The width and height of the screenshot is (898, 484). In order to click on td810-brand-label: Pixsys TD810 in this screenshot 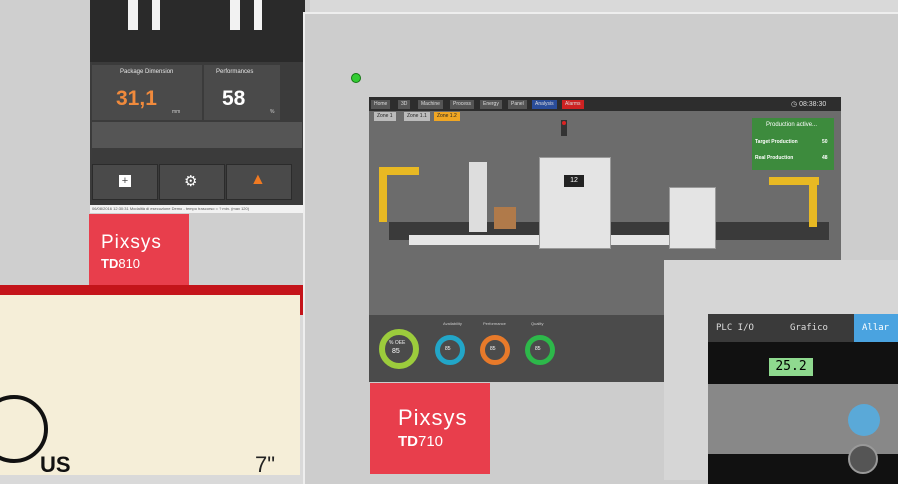, I will do `click(139, 252)`.